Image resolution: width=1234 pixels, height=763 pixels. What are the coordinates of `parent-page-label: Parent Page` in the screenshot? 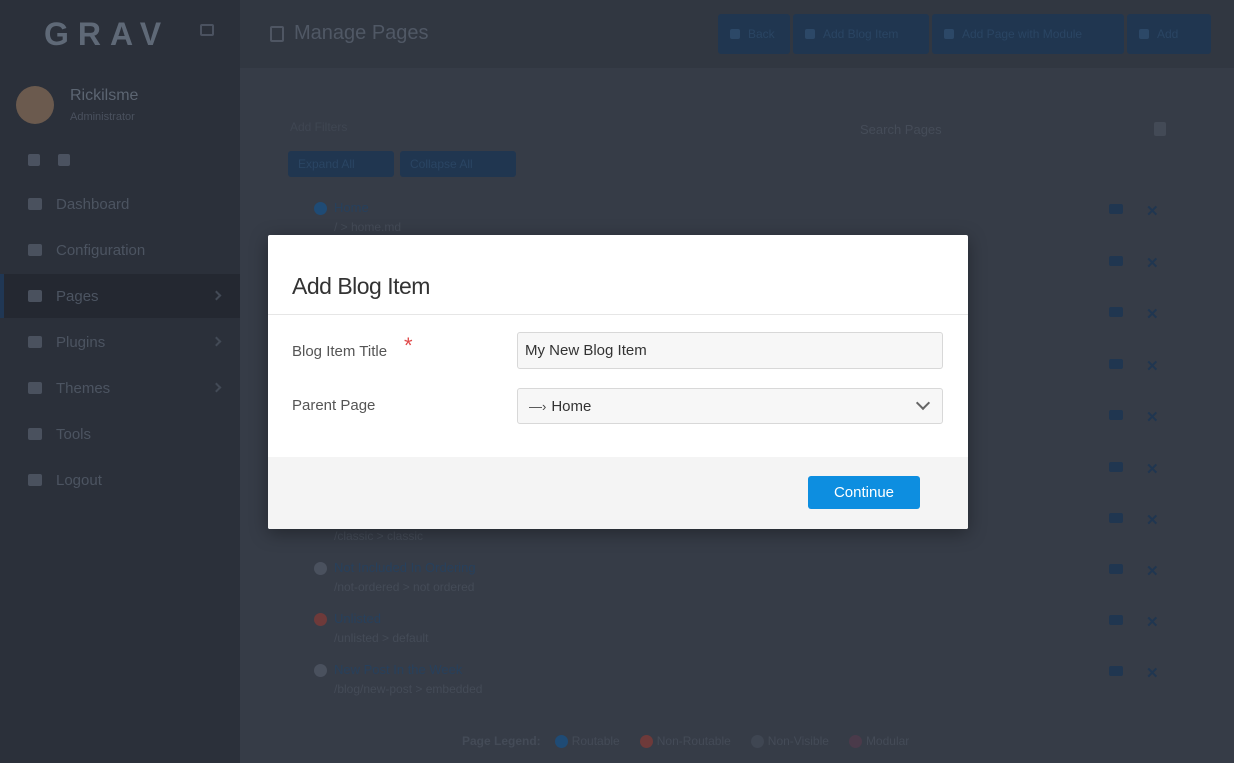 It's located at (334, 405).